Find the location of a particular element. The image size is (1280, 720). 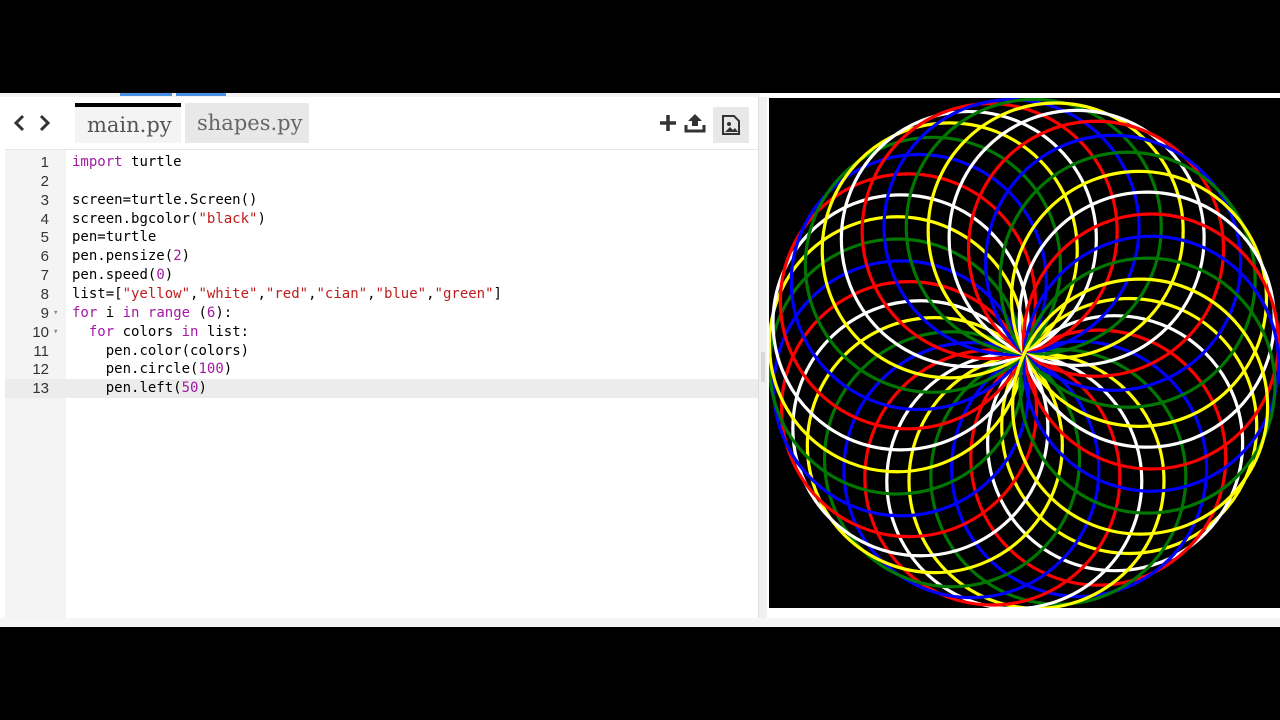

code-line: 9 ▾ for i in range (6): is located at coordinates (381, 313).